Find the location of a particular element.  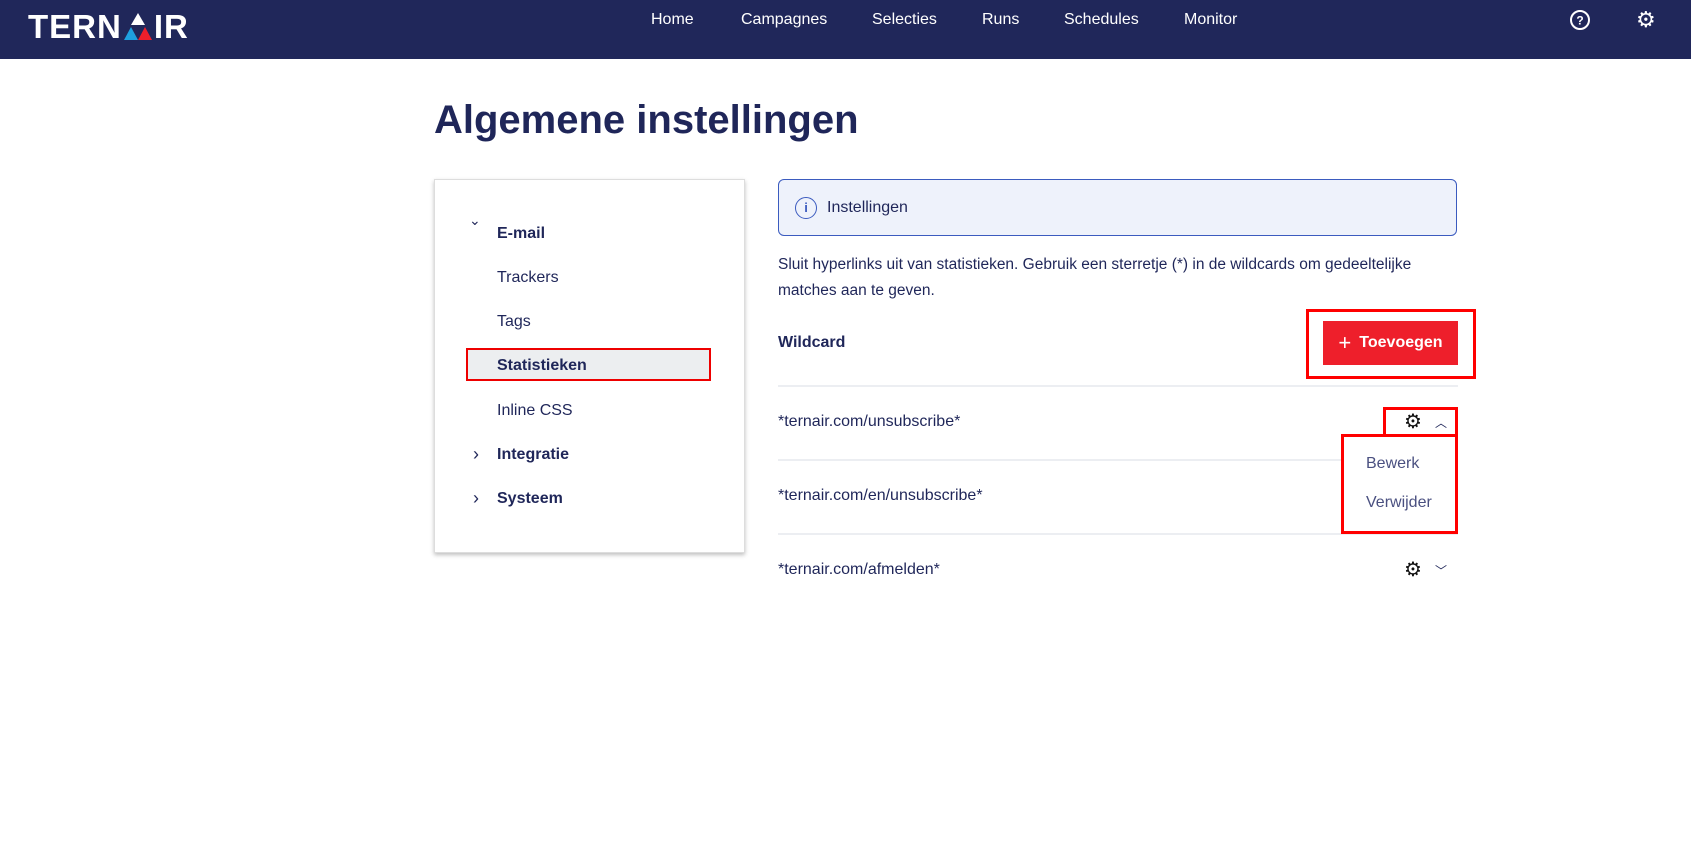

menu-item-edit: Bewerk is located at coordinates (1392, 464).